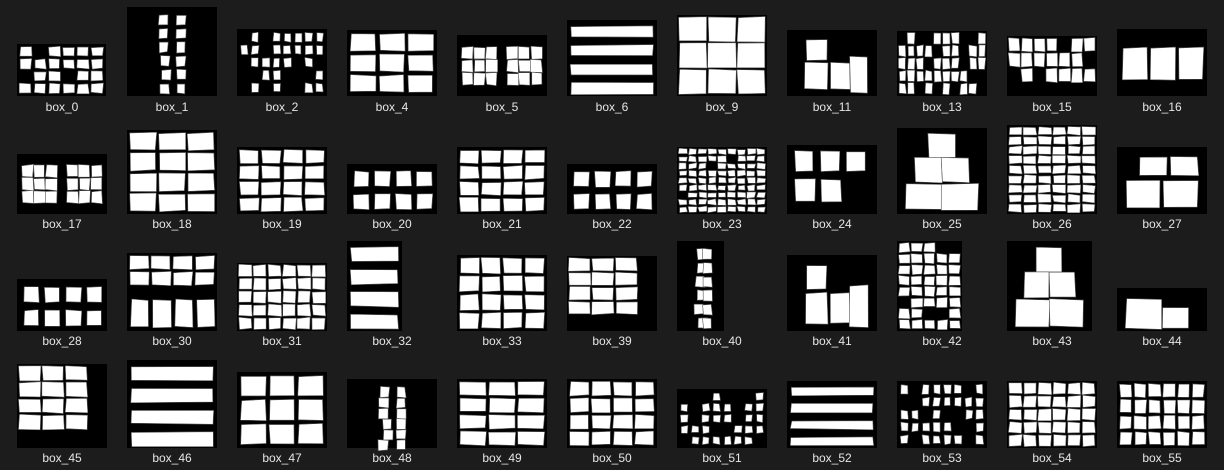  What do you see at coordinates (722, 58) in the screenshot?
I see `file-thumbnail-item: box_9` at bounding box center [722, 58].